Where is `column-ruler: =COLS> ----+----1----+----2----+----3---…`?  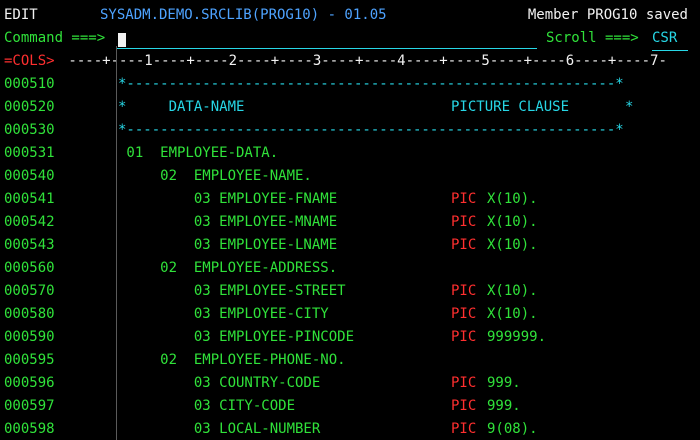
column-ruler: =COLS> ----+----1----+----2----+----3---… is located at coordinates (350, 61).